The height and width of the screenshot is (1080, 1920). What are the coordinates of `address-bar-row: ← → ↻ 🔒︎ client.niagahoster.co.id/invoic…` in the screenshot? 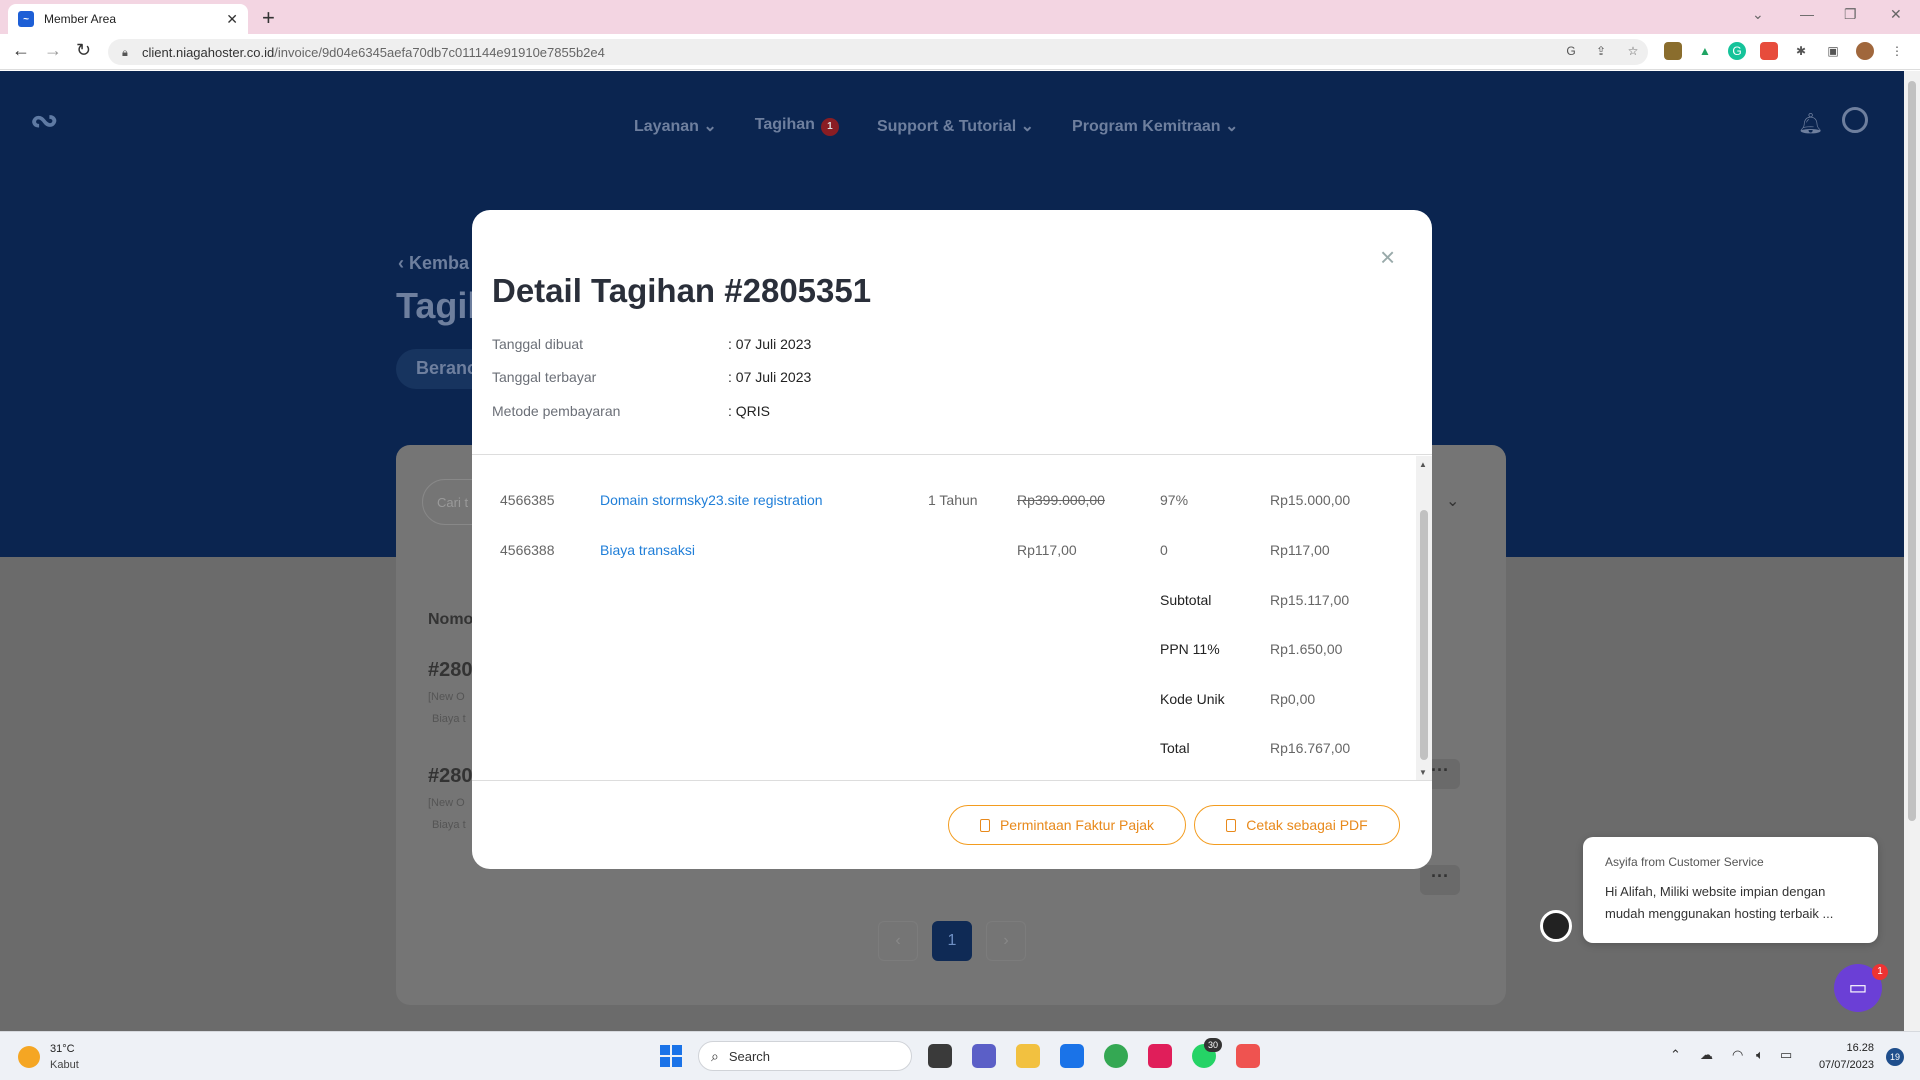 It's located at (960, 52).